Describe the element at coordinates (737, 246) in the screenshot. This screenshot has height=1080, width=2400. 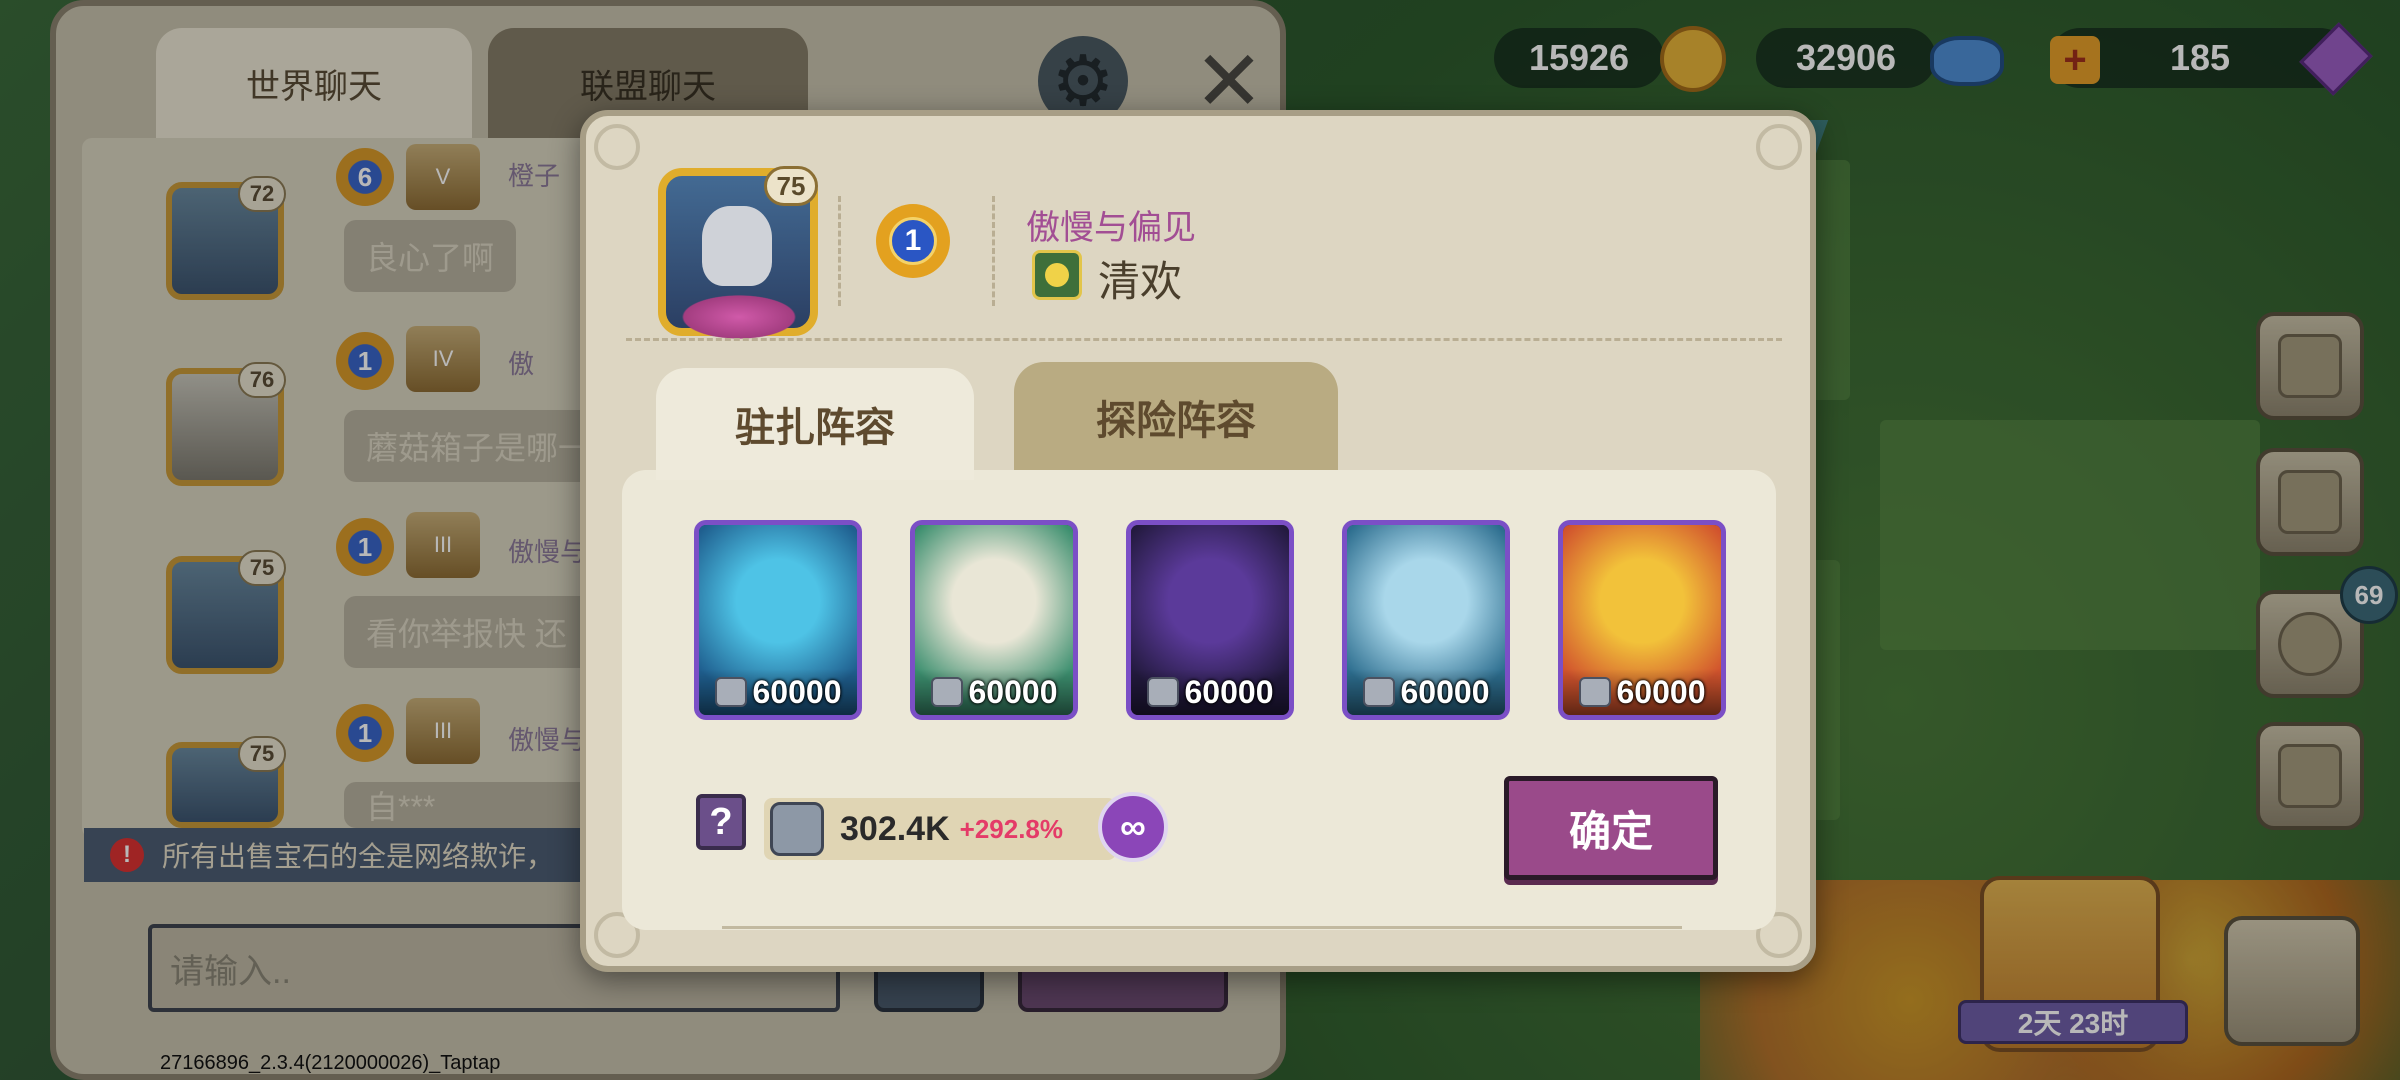
I see `skull-pirate-portrait` at that location.